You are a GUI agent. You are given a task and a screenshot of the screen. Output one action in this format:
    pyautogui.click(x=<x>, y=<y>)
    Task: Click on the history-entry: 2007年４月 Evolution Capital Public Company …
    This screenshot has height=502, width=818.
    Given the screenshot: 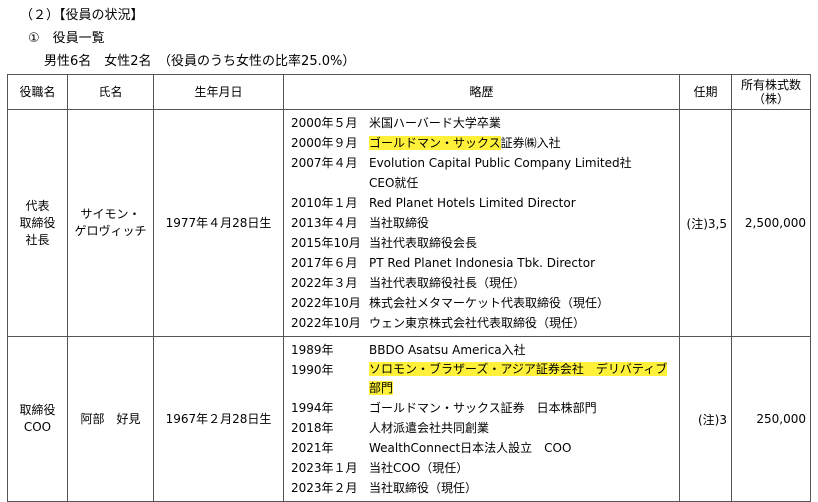 What is the action you would take?
    pyautogui.click(x=485, y=163)
    